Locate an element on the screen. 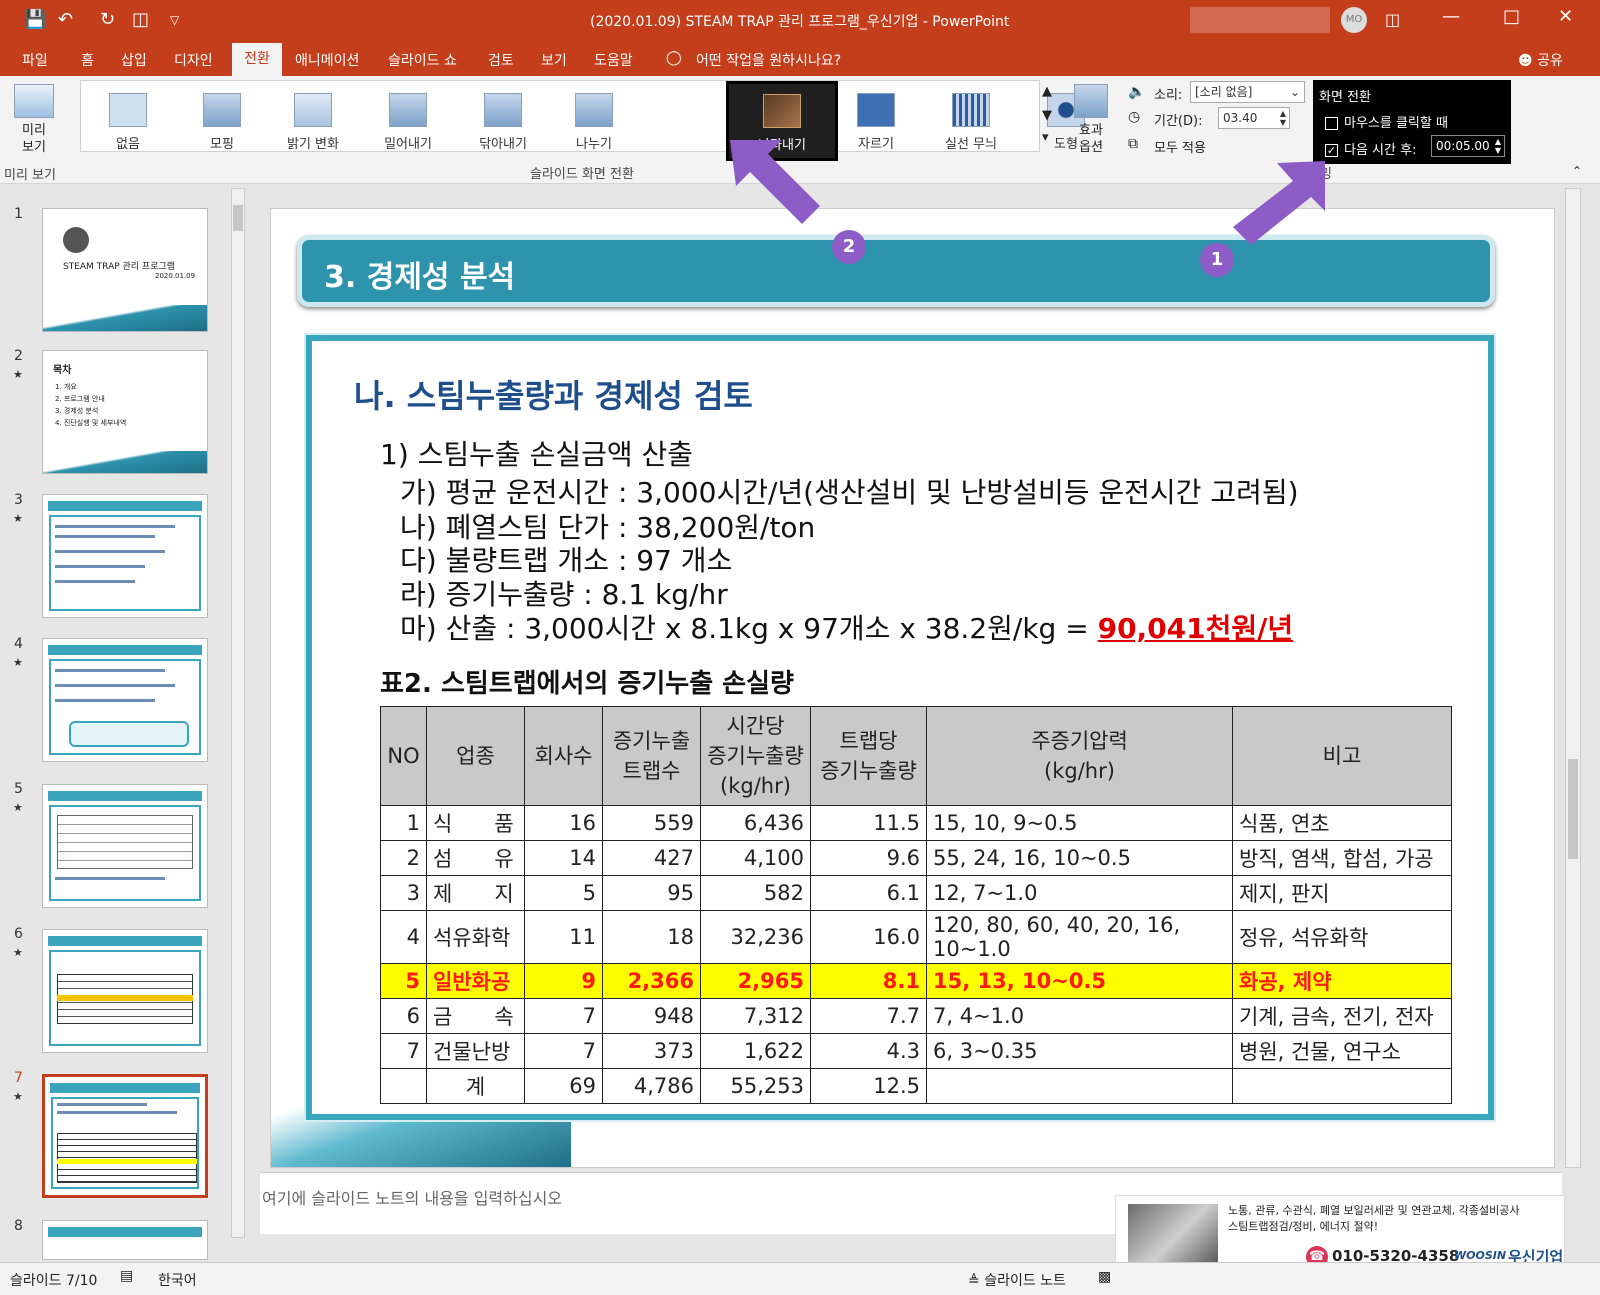  close-button: ✕ is located at coordinates (1565, 16).